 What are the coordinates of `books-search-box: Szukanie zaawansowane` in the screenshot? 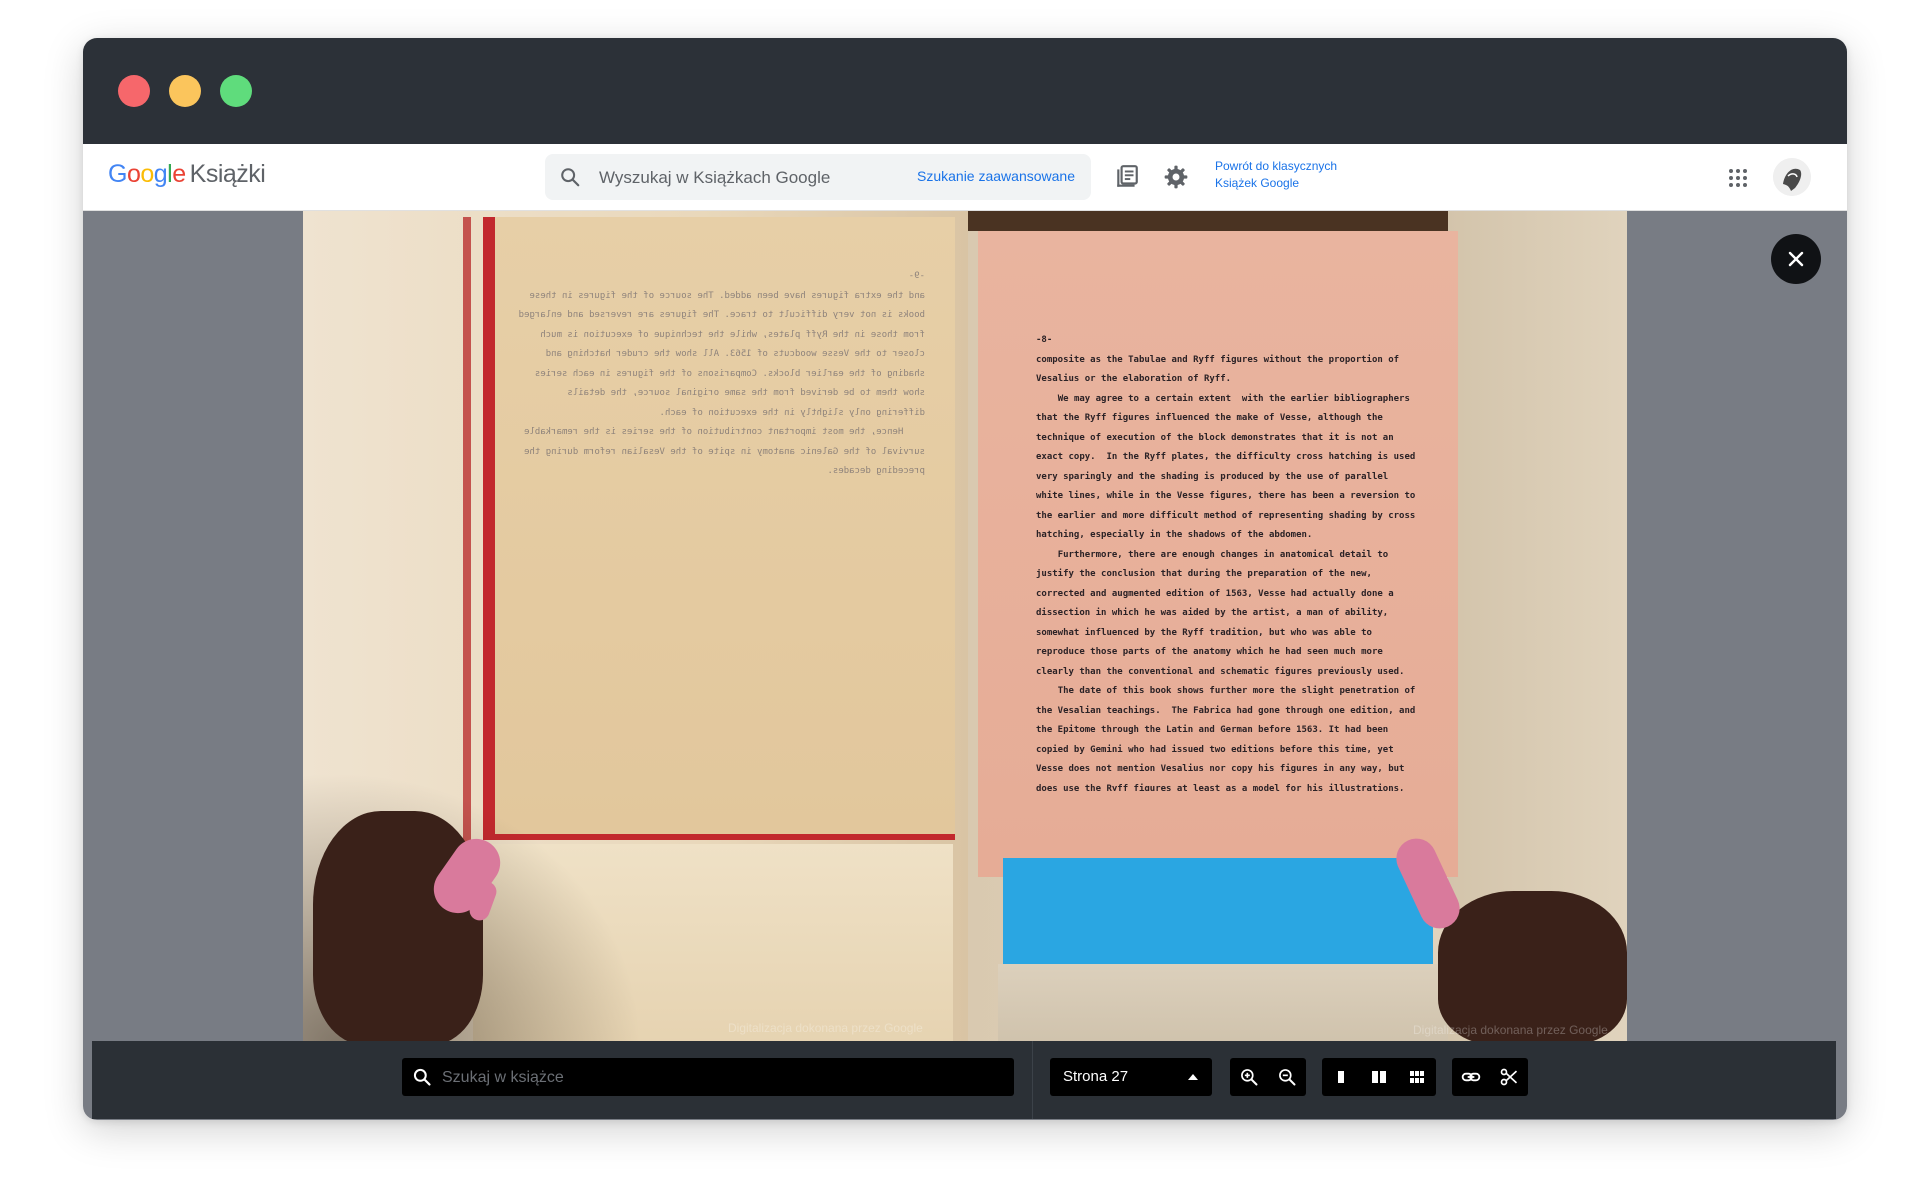 It's located at (818, 177).